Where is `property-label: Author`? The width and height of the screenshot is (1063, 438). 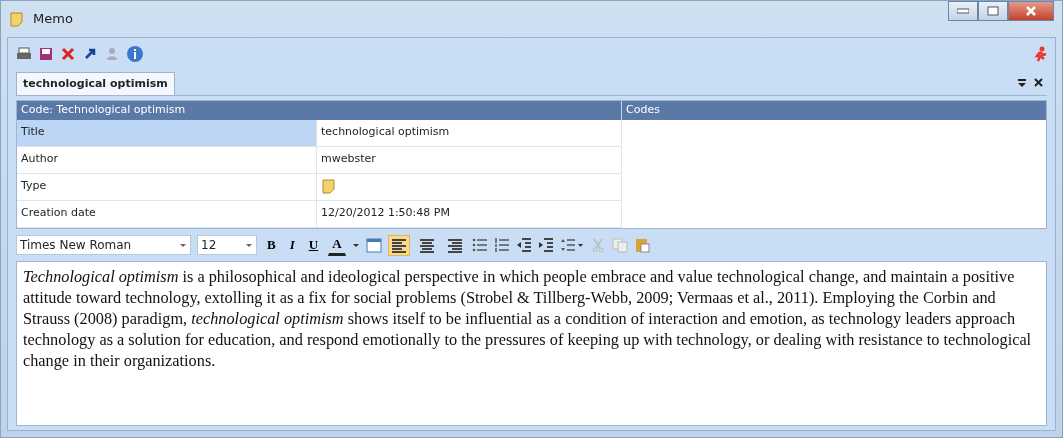
property-label: Author is located at coordinates (167, 160).